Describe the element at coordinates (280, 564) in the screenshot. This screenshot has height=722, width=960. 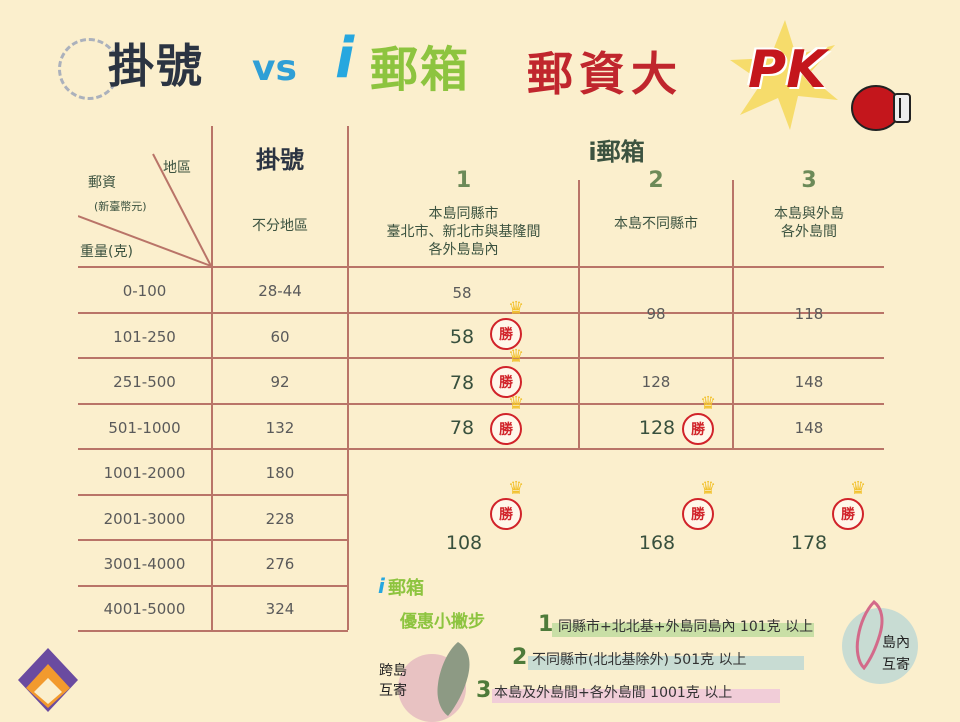
I see `registered-cell: 276` at that location.